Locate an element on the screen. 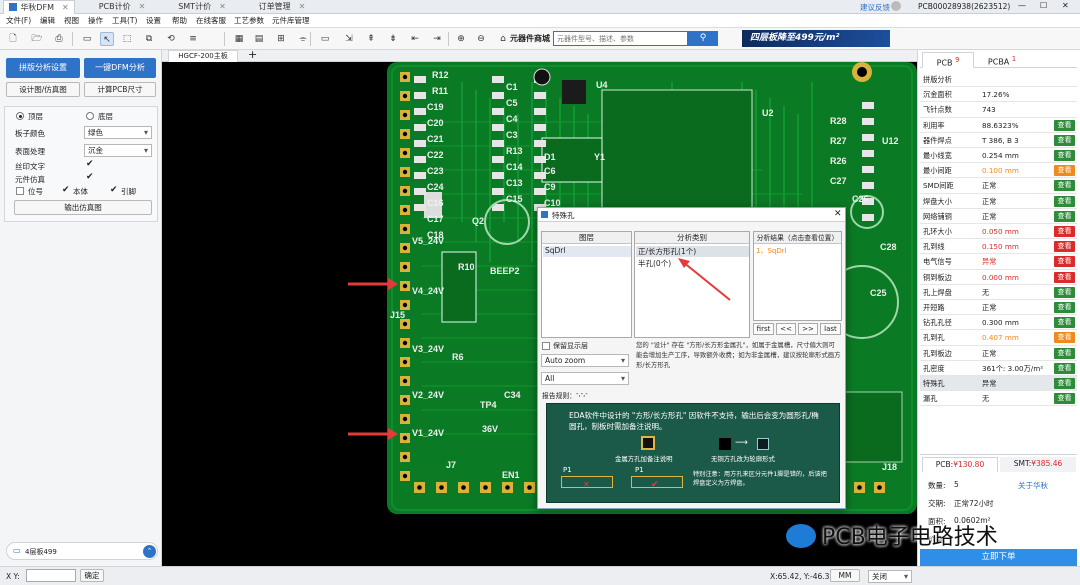 The width and height of the screenshot is (1080, 585). menu-operate: 操作 is located at coordinates (95, 21).